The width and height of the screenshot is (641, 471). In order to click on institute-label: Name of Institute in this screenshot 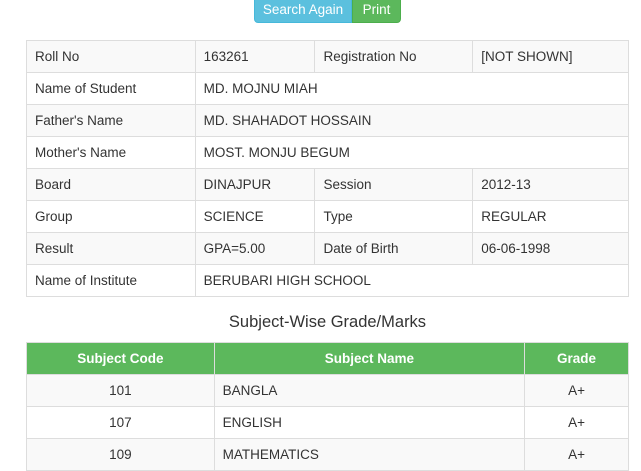, I will do `click(111, 280)`.